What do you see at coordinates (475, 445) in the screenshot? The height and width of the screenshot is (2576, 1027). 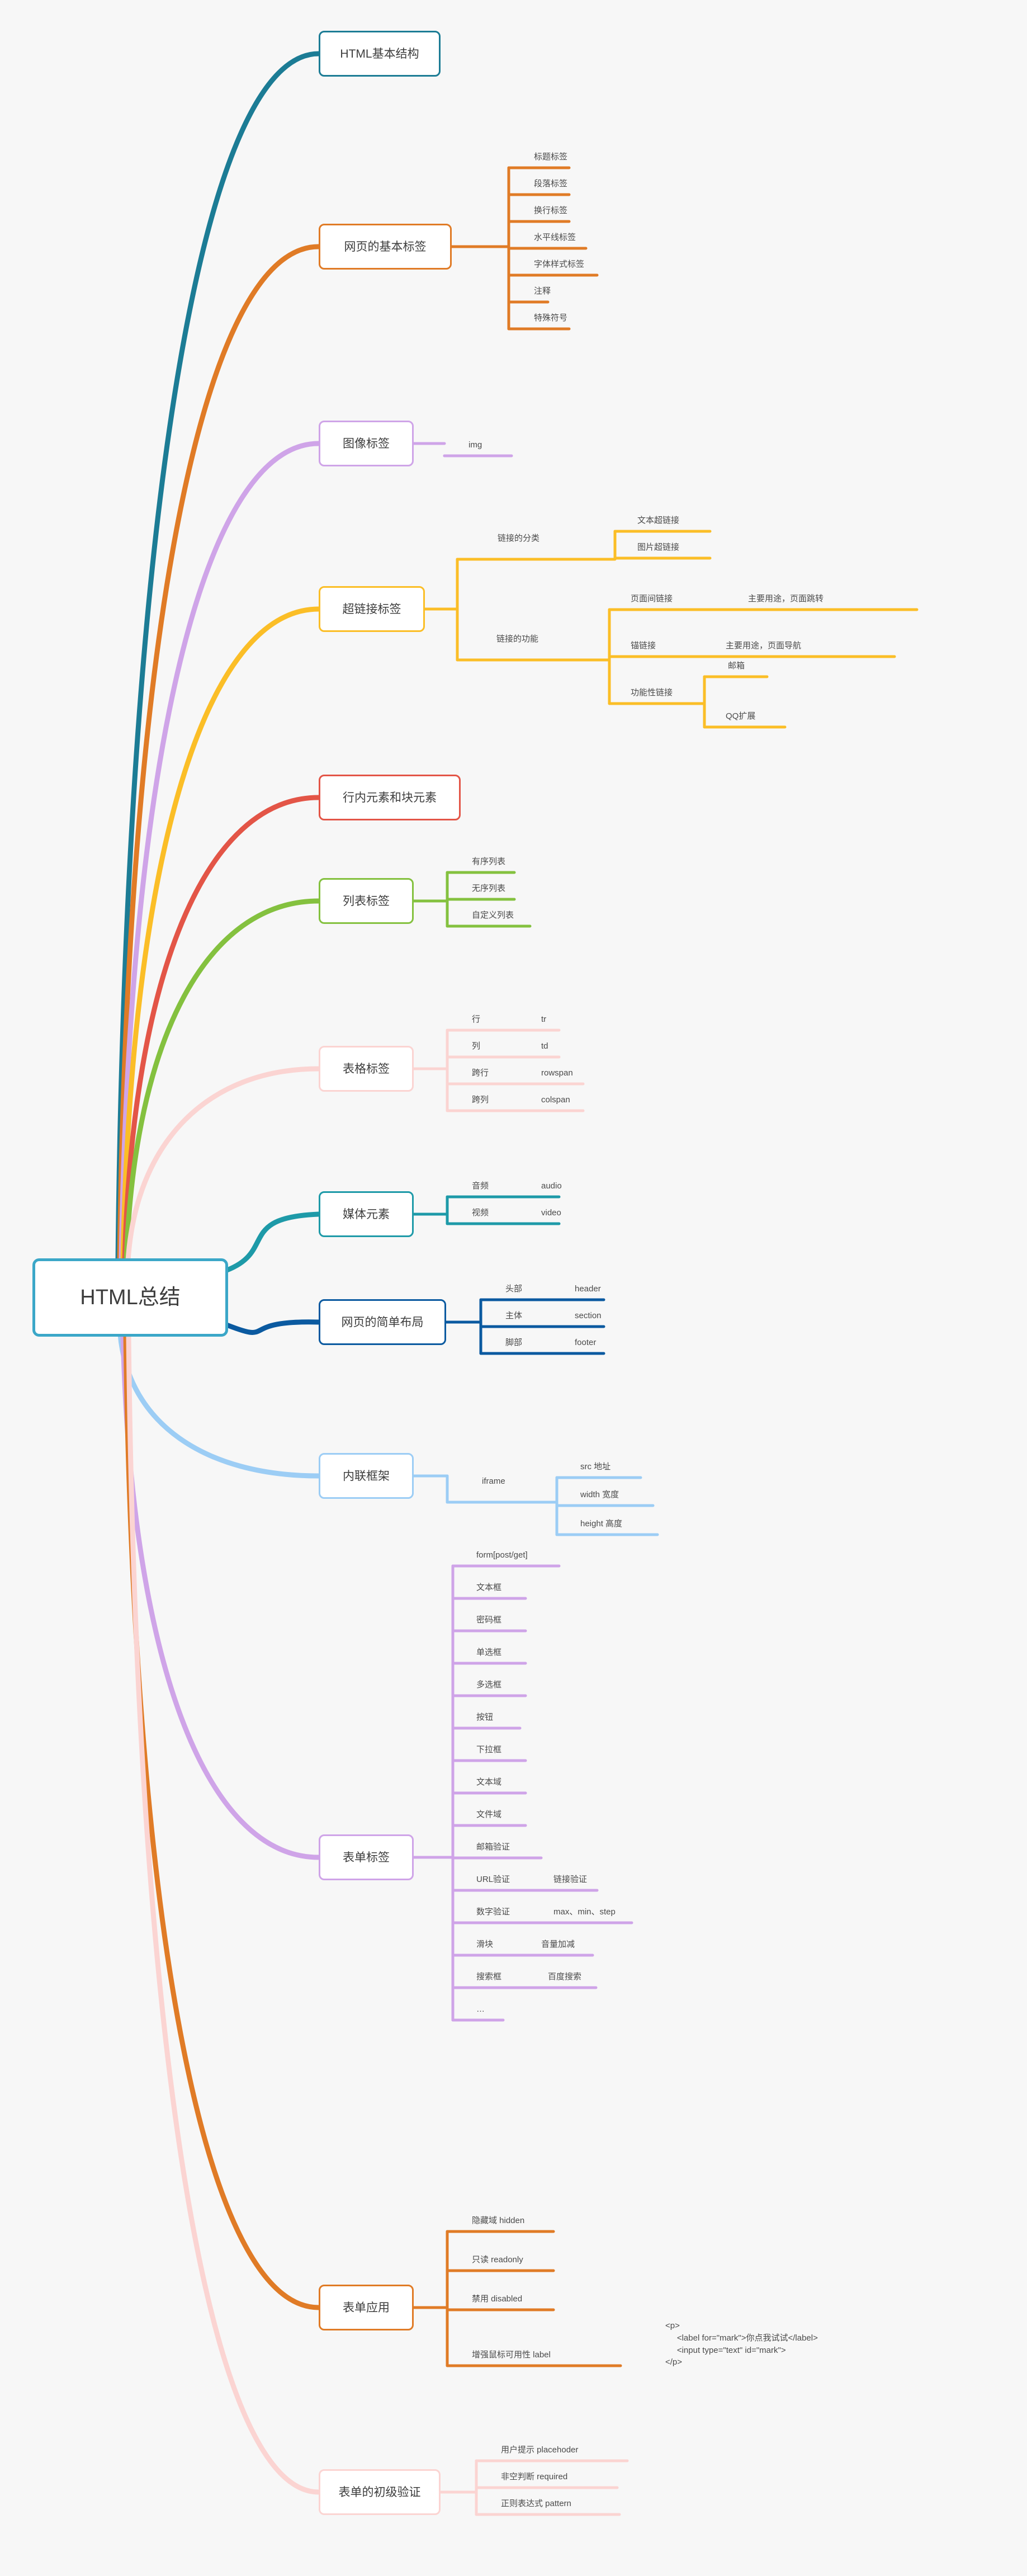 I see `leaf-label-3-1: img` at bounding box center [475, 445].